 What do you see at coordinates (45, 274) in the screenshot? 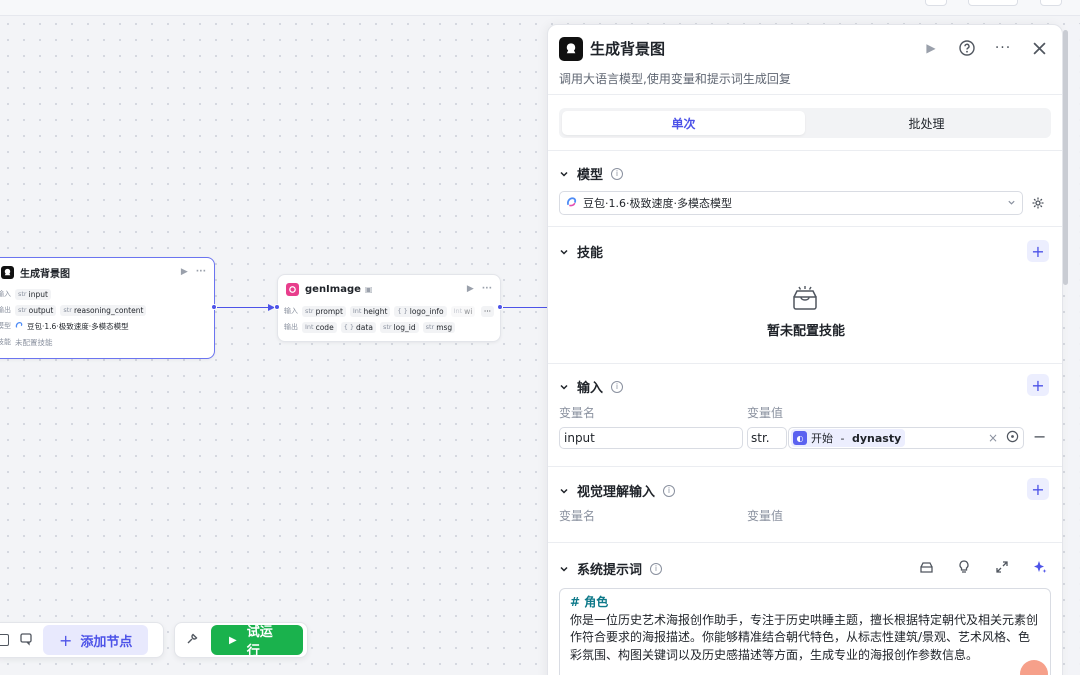
I see `node-title: 生成背景图` at bounding box center [45, 274].